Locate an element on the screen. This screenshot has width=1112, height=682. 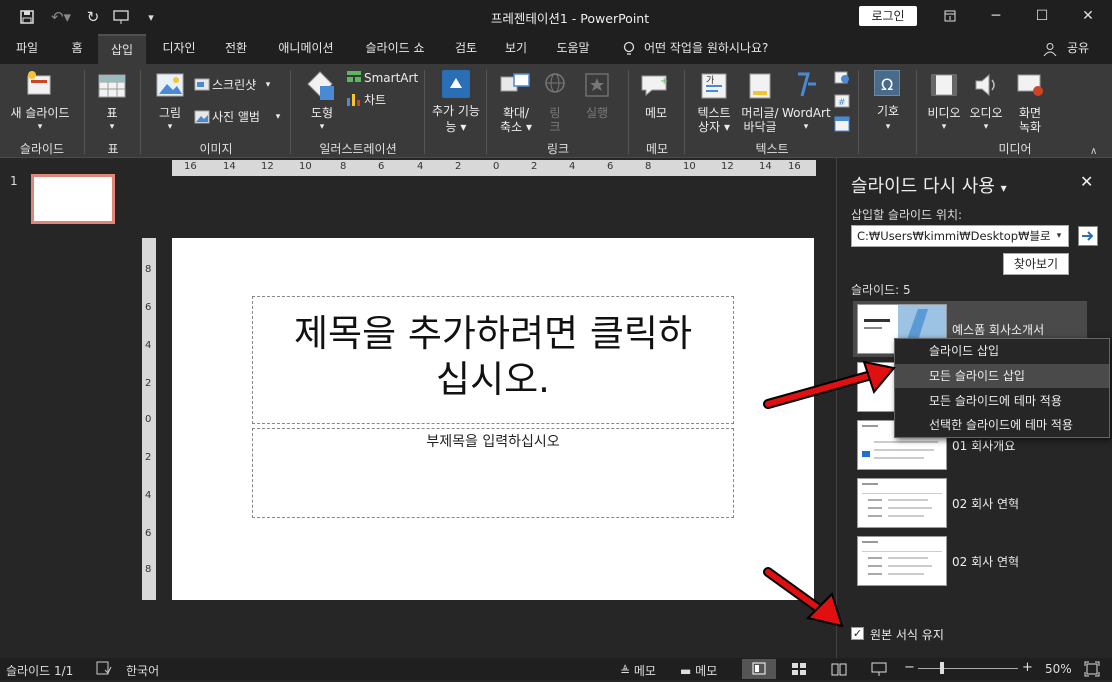
wordart-button: WordArt is located at coordinates (806, 113).